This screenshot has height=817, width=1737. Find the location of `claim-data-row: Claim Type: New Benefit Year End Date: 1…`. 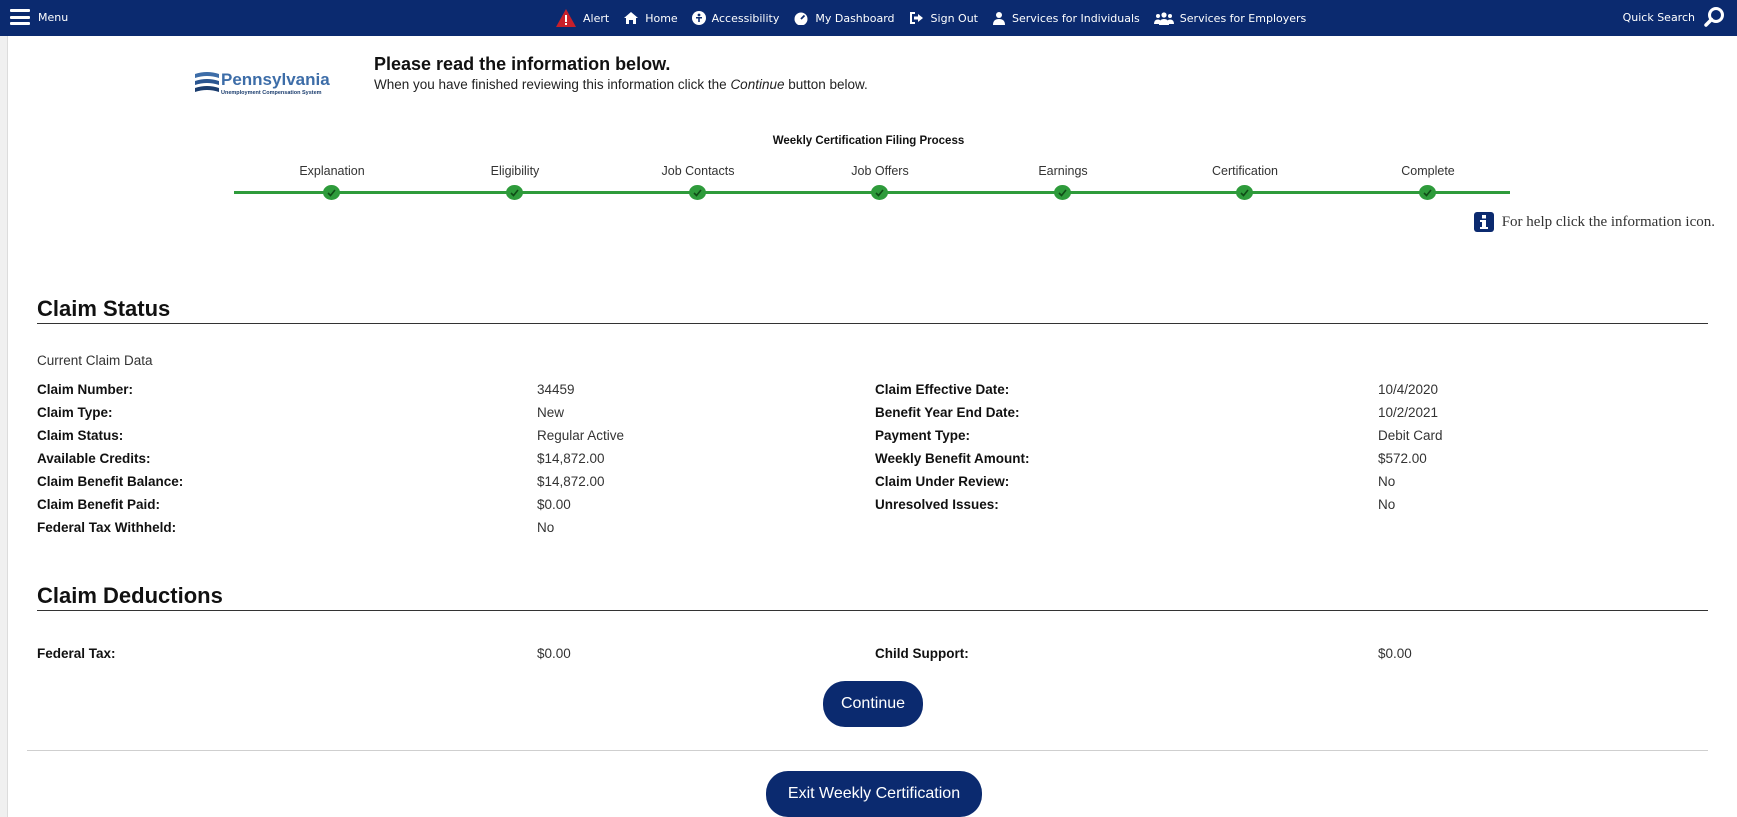

claim-data-row: Claim Type: New Benefit Year End Date: 1… is located at coordinates (868, 416).